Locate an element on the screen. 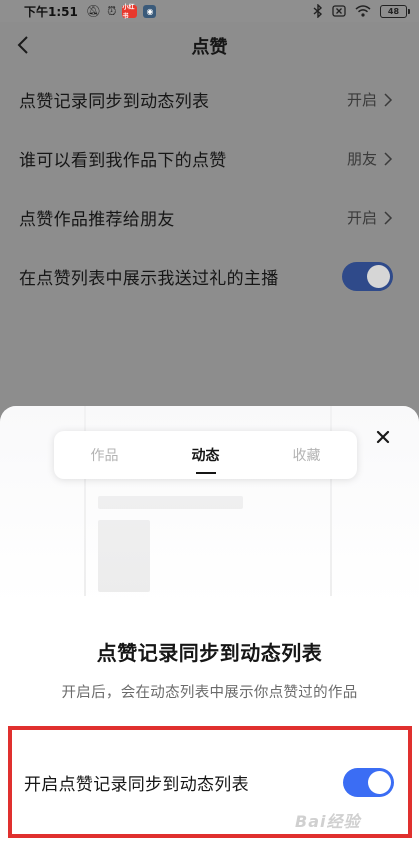 The height and width of the screenshot is (861, 419). tab-activity: 动态 is located at coordinates (205, 455).